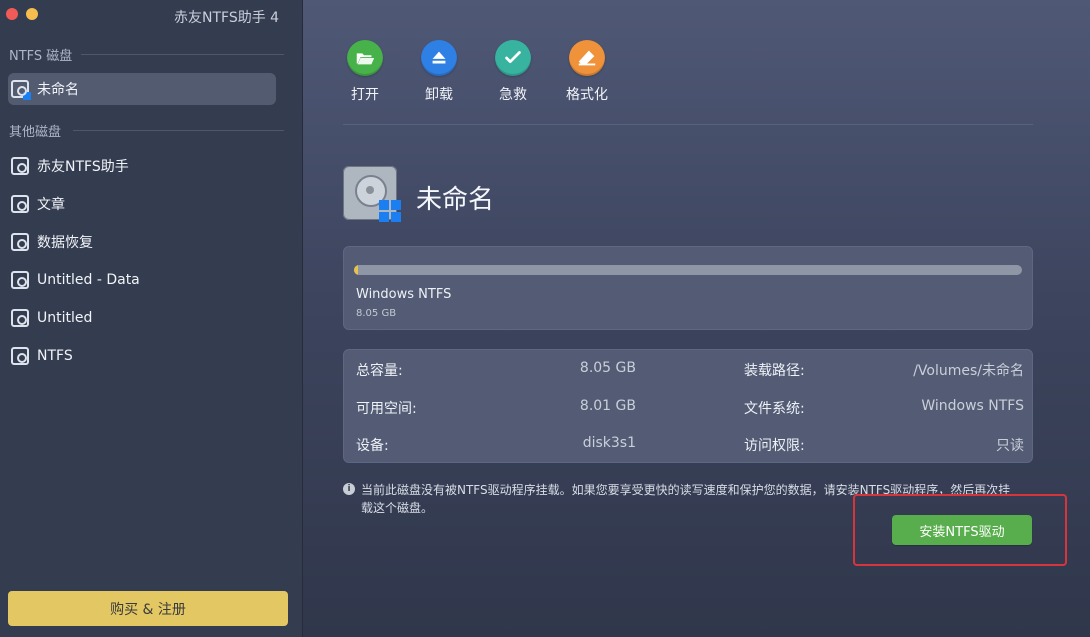  I want to click on ntfs-section-label: NTFS 磁盘, so click(41, 56).